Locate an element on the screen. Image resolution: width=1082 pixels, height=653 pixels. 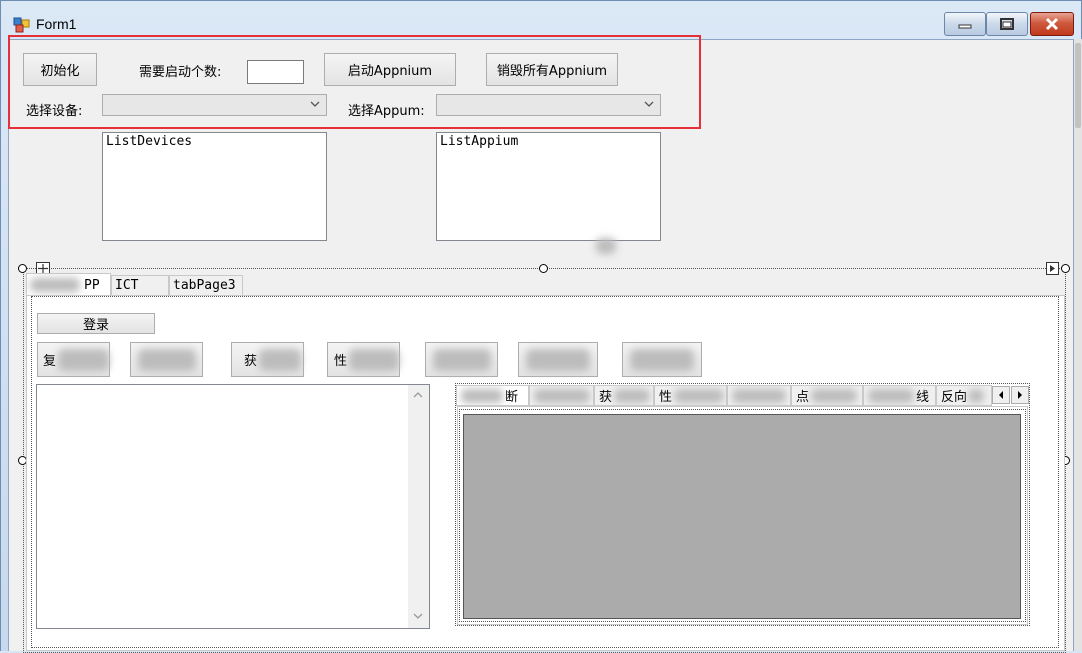
action-button-3: 获 is located at coordinates (267, 359).